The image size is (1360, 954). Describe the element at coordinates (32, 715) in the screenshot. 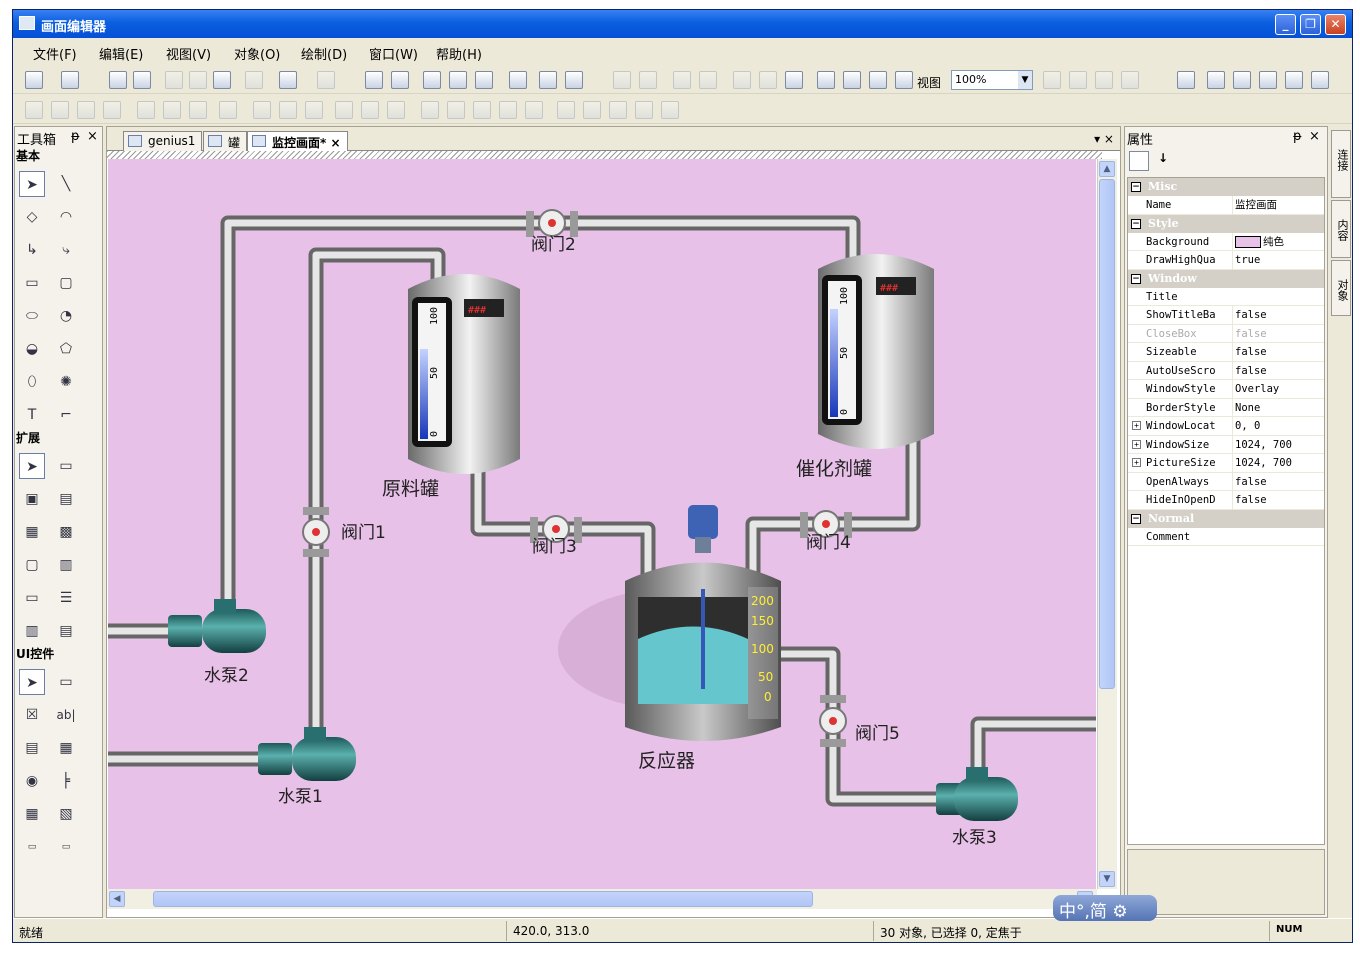

I see `checkbox-tool-icon: ☒` at that location.